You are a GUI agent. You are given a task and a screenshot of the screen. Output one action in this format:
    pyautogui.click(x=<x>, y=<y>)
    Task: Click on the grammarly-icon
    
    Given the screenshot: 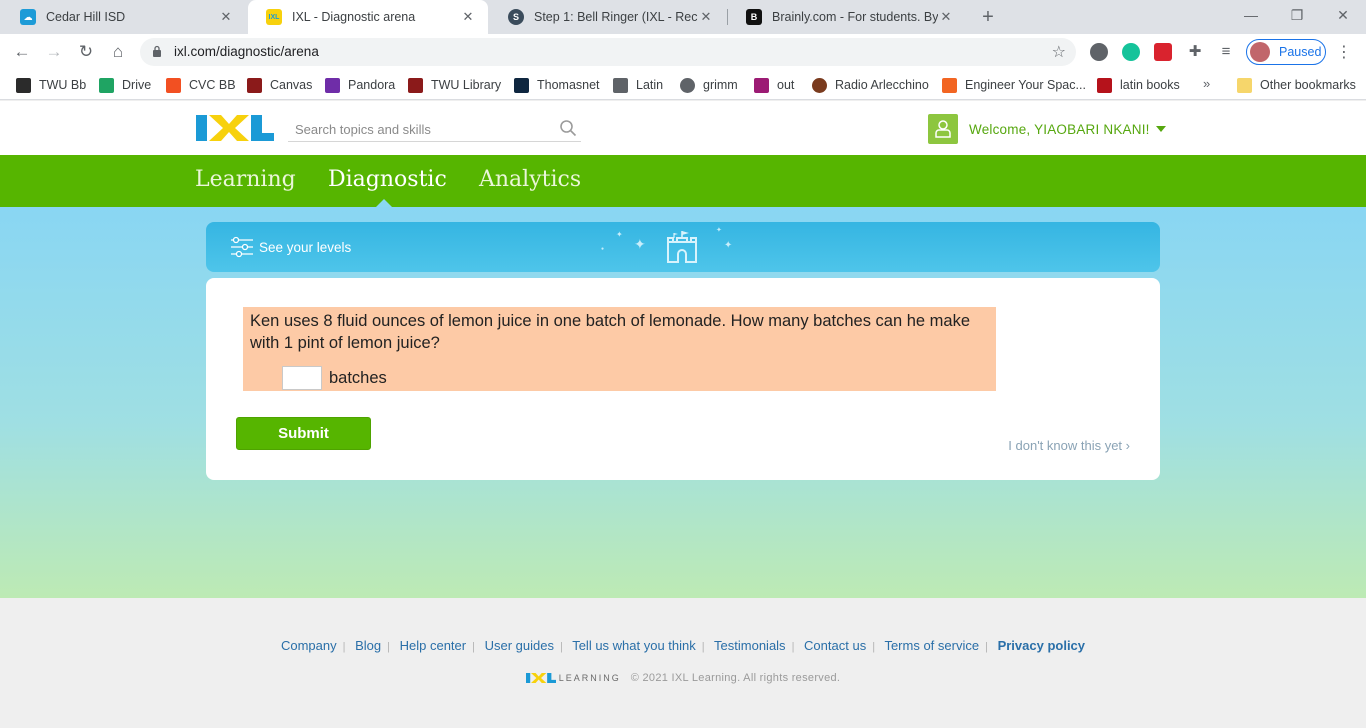 What is the action you would take?
    pyautogui.click(x=1131, y=52)
    